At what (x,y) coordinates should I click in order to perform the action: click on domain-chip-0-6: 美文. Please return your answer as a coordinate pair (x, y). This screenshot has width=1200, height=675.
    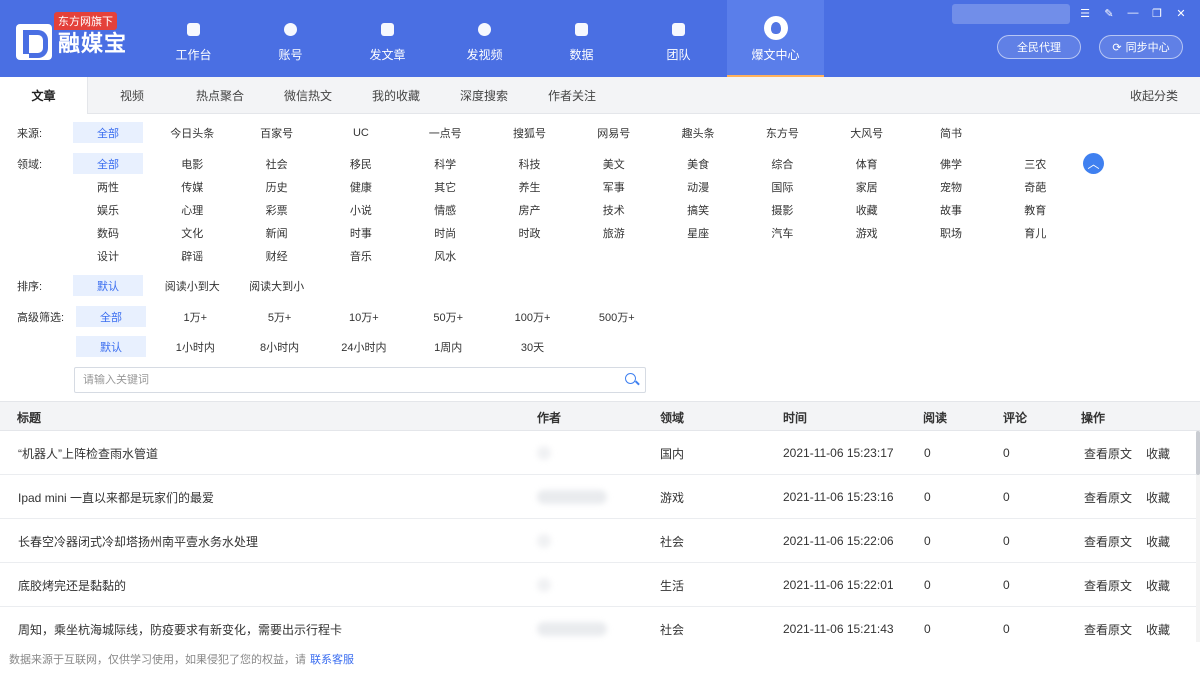
    Looking at the image, I should click on (614, 163).